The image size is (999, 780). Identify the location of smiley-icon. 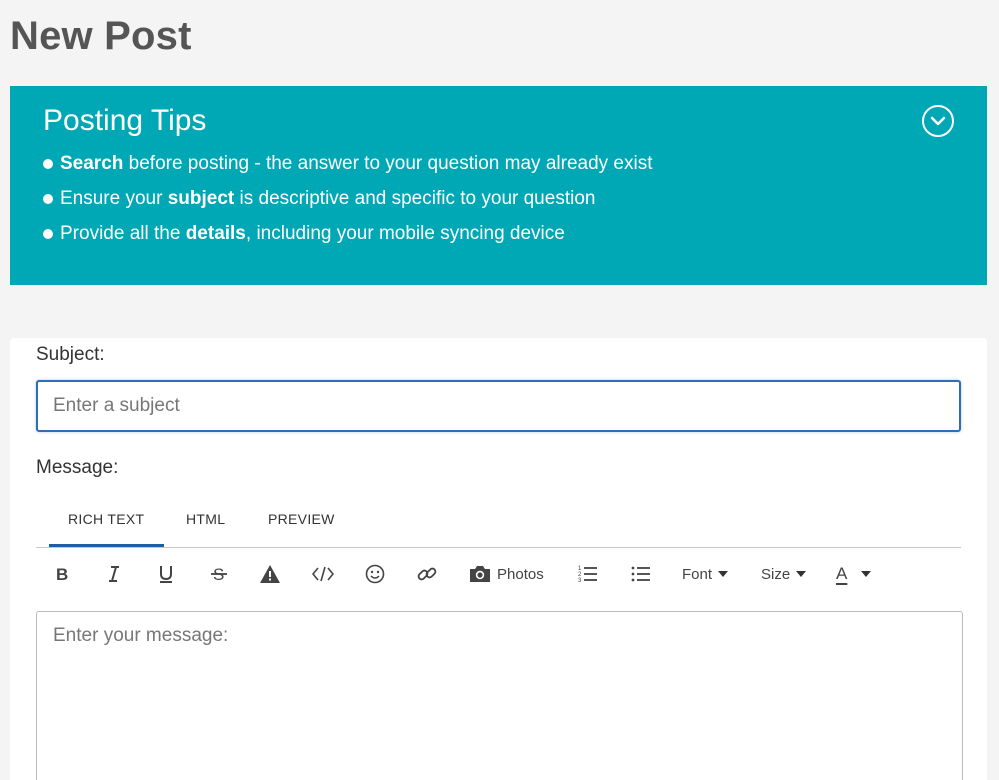
(375, 574).